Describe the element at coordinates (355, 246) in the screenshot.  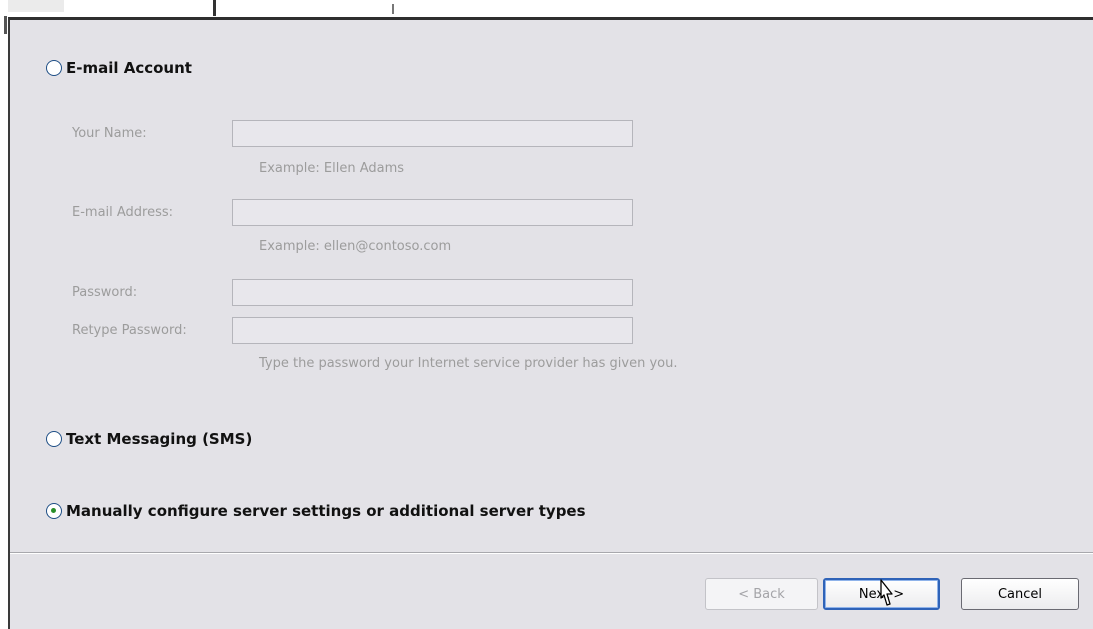
I see `email-address-hint: Example: ellen@contoso.com` at that location.